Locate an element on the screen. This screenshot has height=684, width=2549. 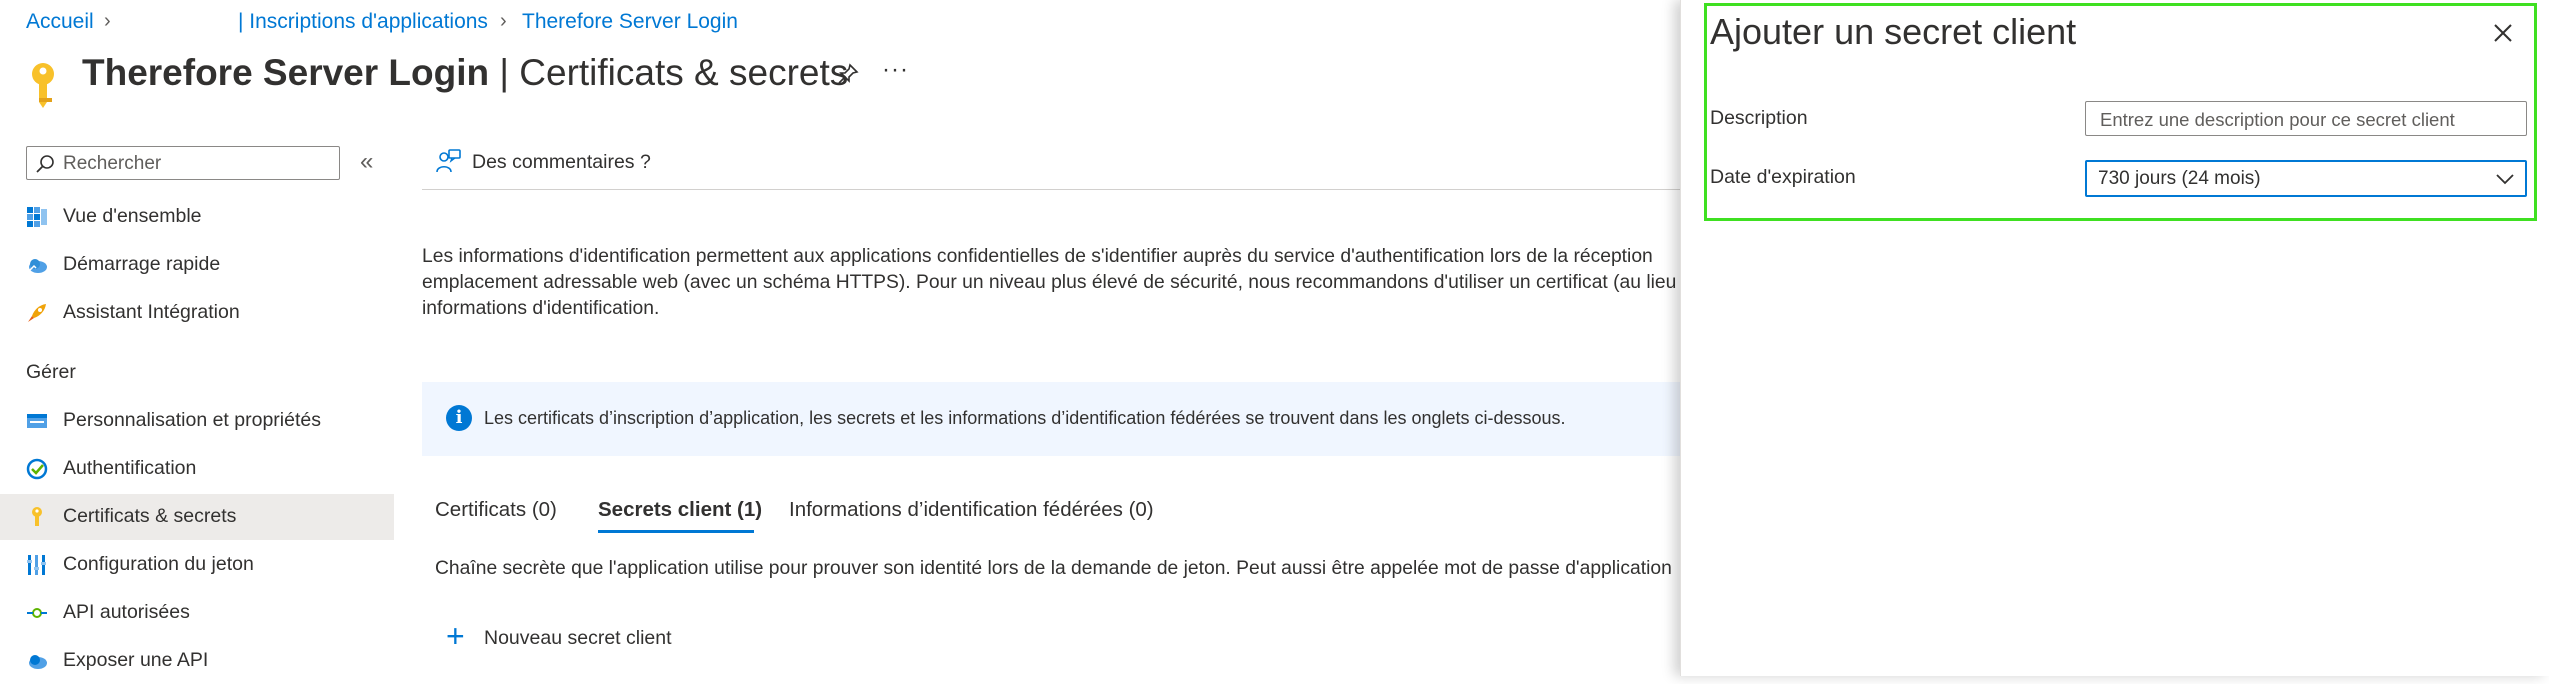
cloud-api-icon is located at coordinates (37, 661).